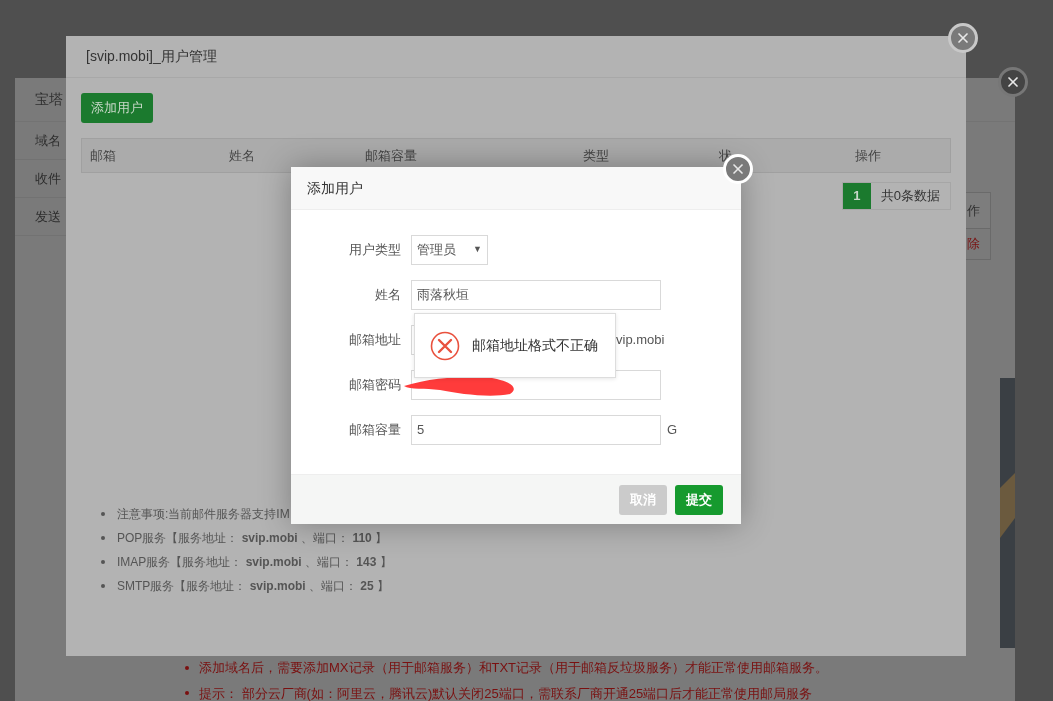 This screenshot has height=701, width=1053. I want to click on field-label: 邮箱地址, so click(375, 340).